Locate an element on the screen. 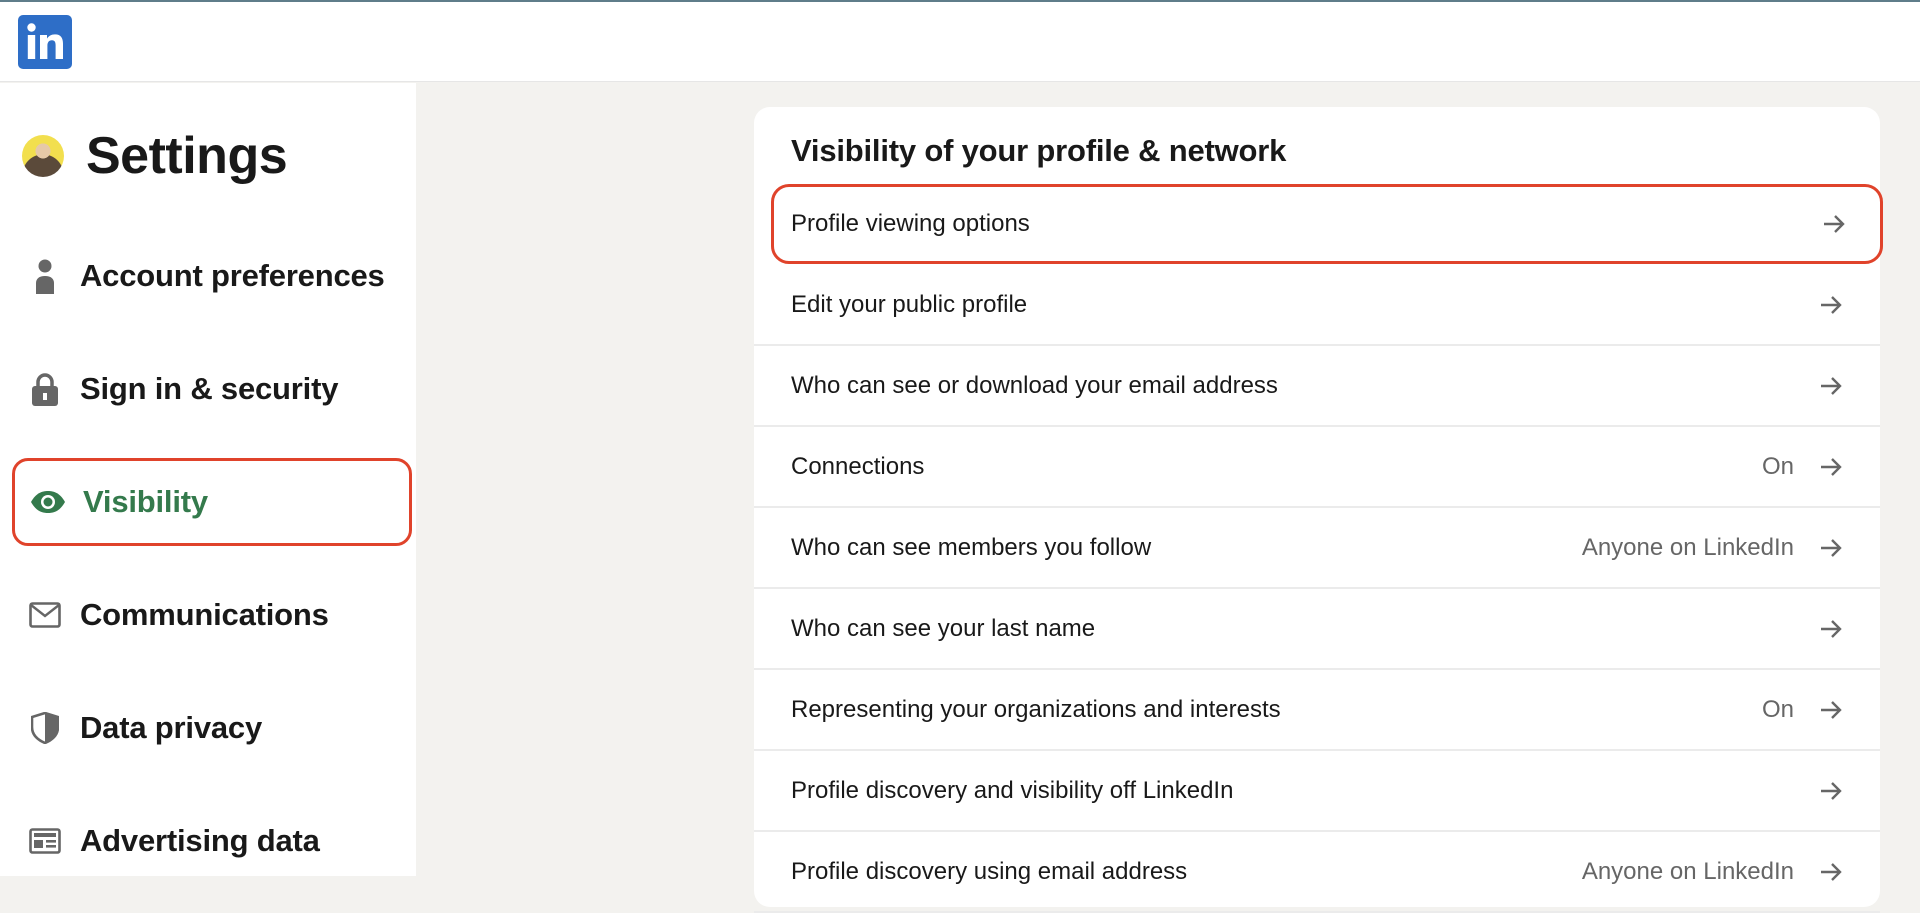 This screenshot has width=1920, height=913. avatar is located at coordinates (43, 156).